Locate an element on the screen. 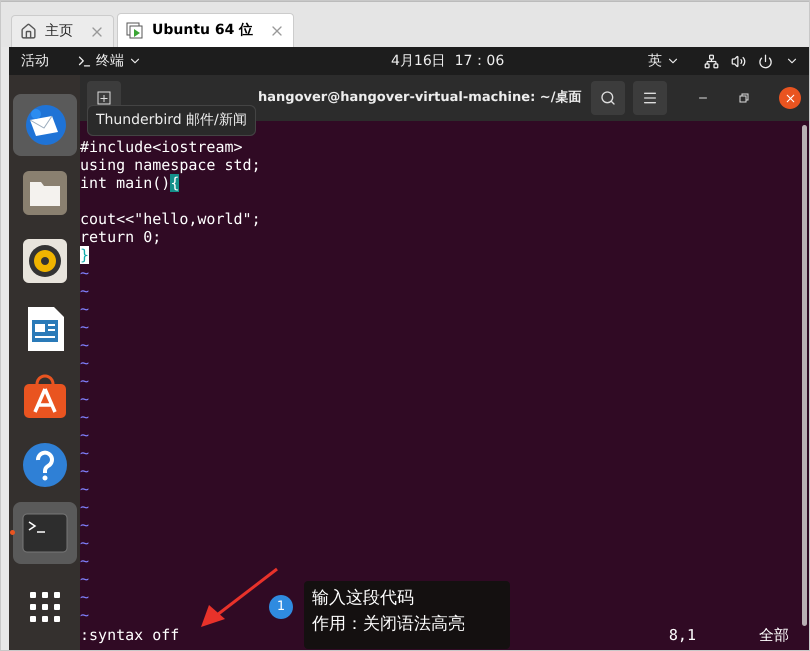 The height and width of the screenshot is (651, 810). code-line: return 0; is located at coordinates (121, 237).